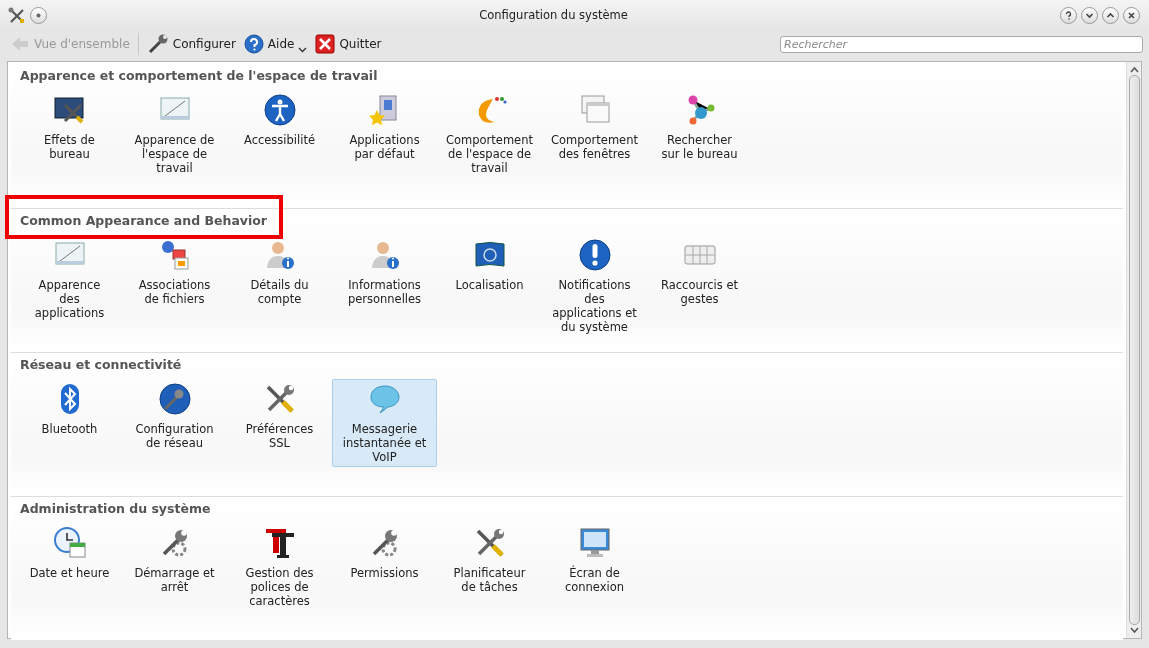 The height and width of the screenshot is (648, 1149). I want to click on question-mark-icon, so click(1068, 15).